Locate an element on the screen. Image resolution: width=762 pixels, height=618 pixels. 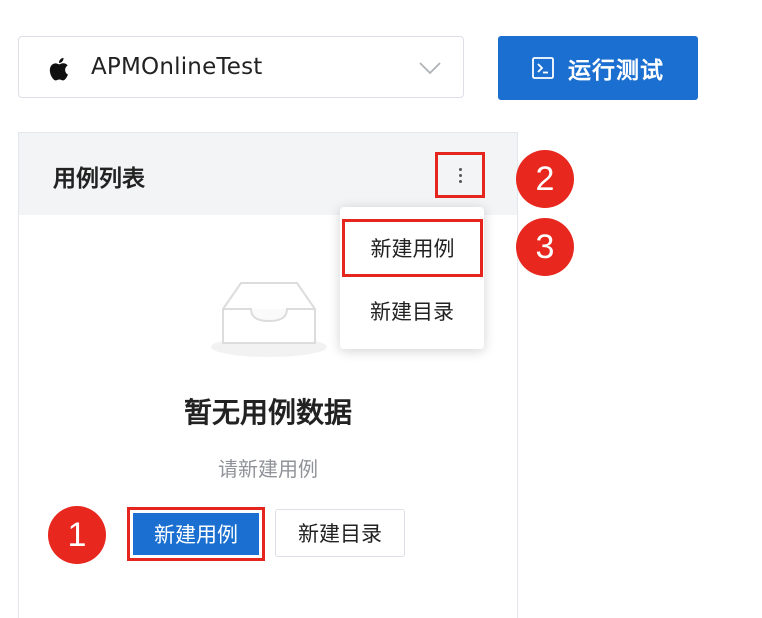
more-options-menu: 新建用例 新建目录 is located at coordinates (412, 278).